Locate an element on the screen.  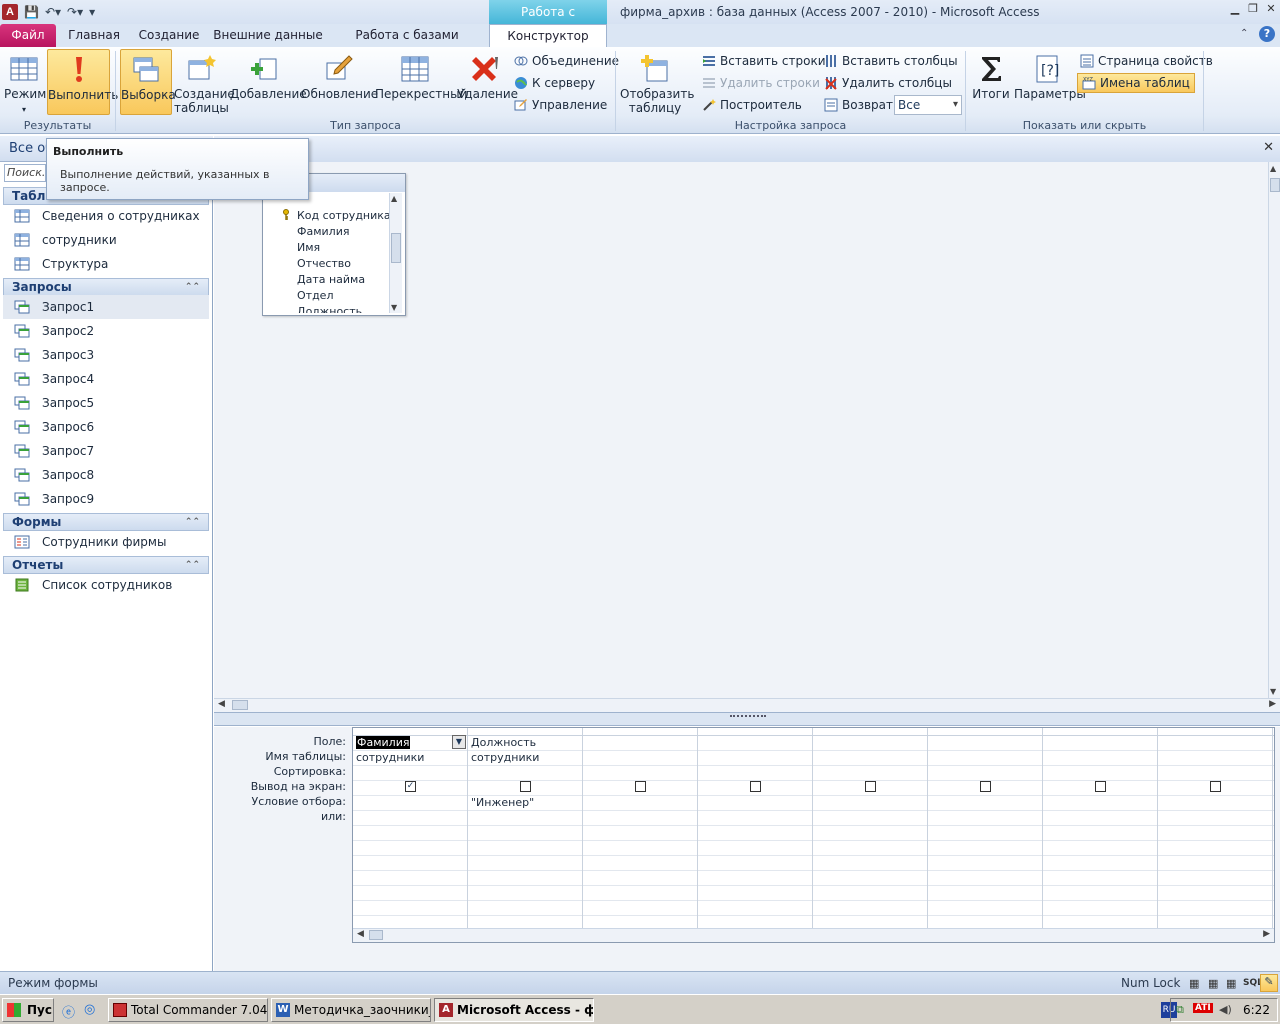
update-button: Обновление is located at coordinates (339, 82).